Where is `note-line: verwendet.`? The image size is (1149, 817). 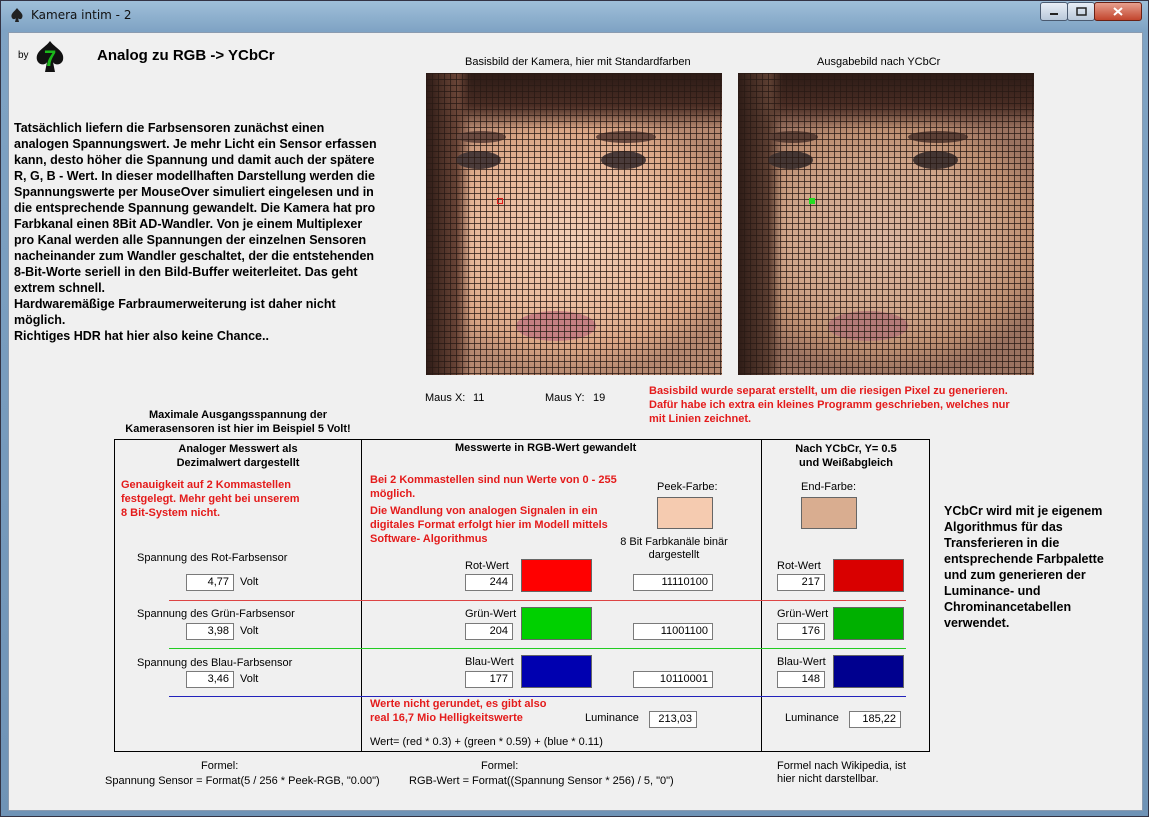
note-line: verwendet. is located at coordinates (977, 623).